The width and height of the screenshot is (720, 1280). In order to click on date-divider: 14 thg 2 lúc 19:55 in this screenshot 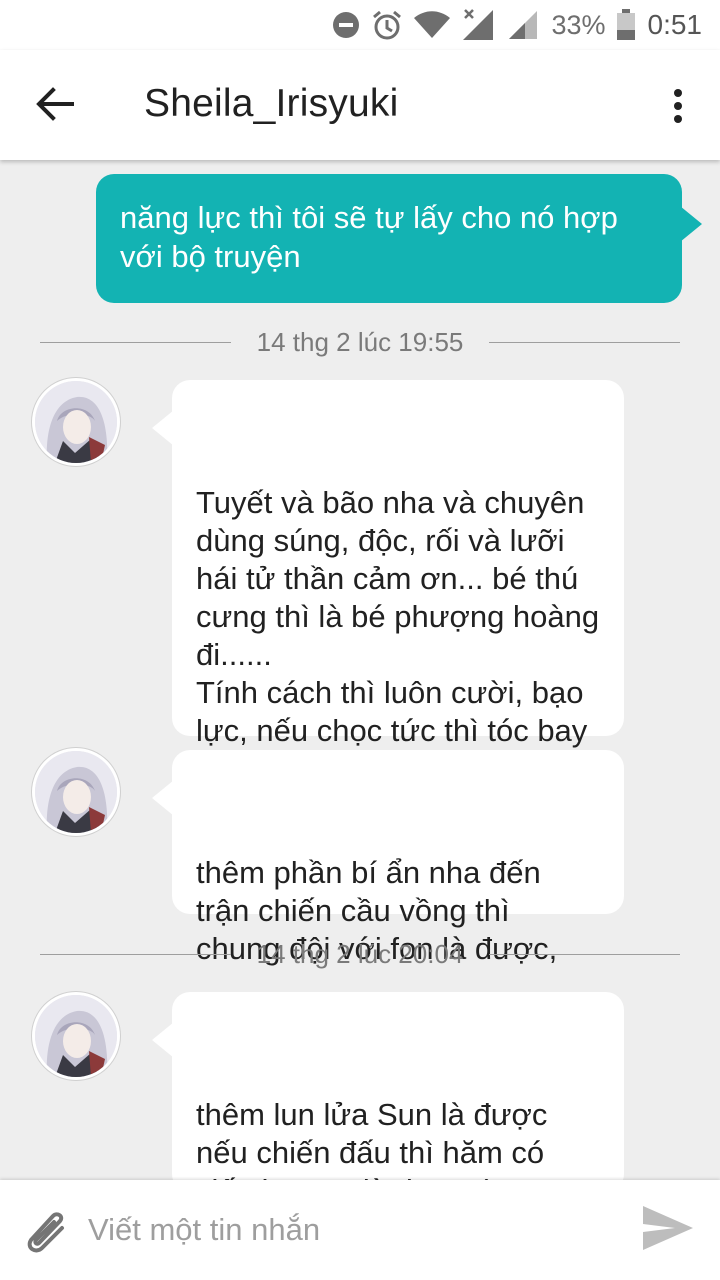, I will do `click(360, 342)`.